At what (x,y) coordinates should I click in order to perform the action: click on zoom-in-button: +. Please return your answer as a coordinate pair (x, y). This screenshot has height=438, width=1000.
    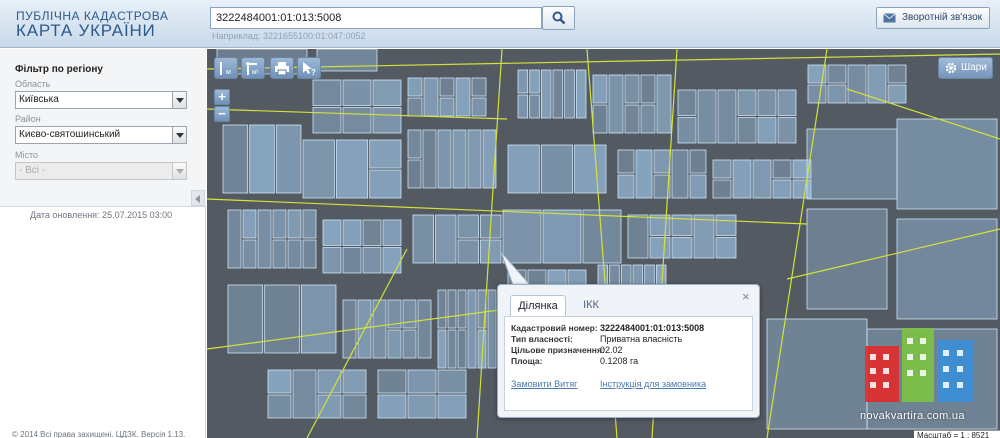
    Looking at the image, I should click on (222, 97).